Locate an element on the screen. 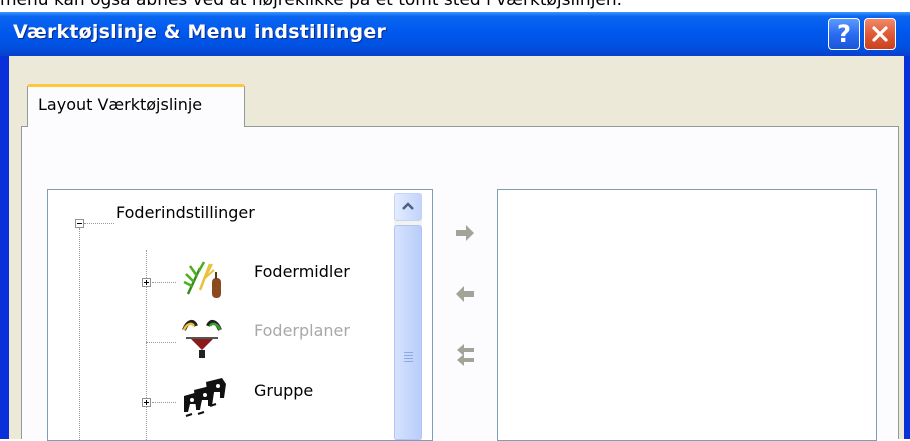  foderplaner-icon is located at coordinates (202, 338).